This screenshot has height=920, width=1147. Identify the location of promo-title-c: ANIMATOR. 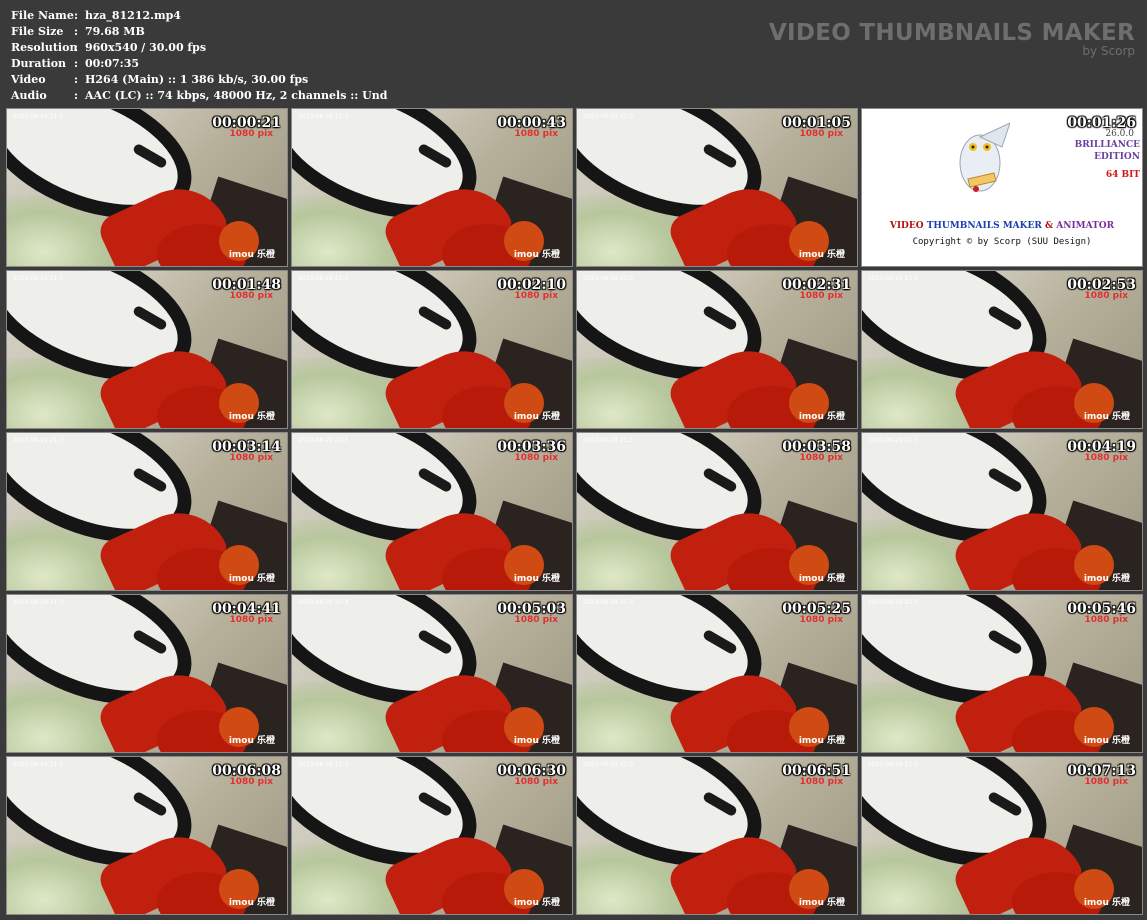
(1085, 226).